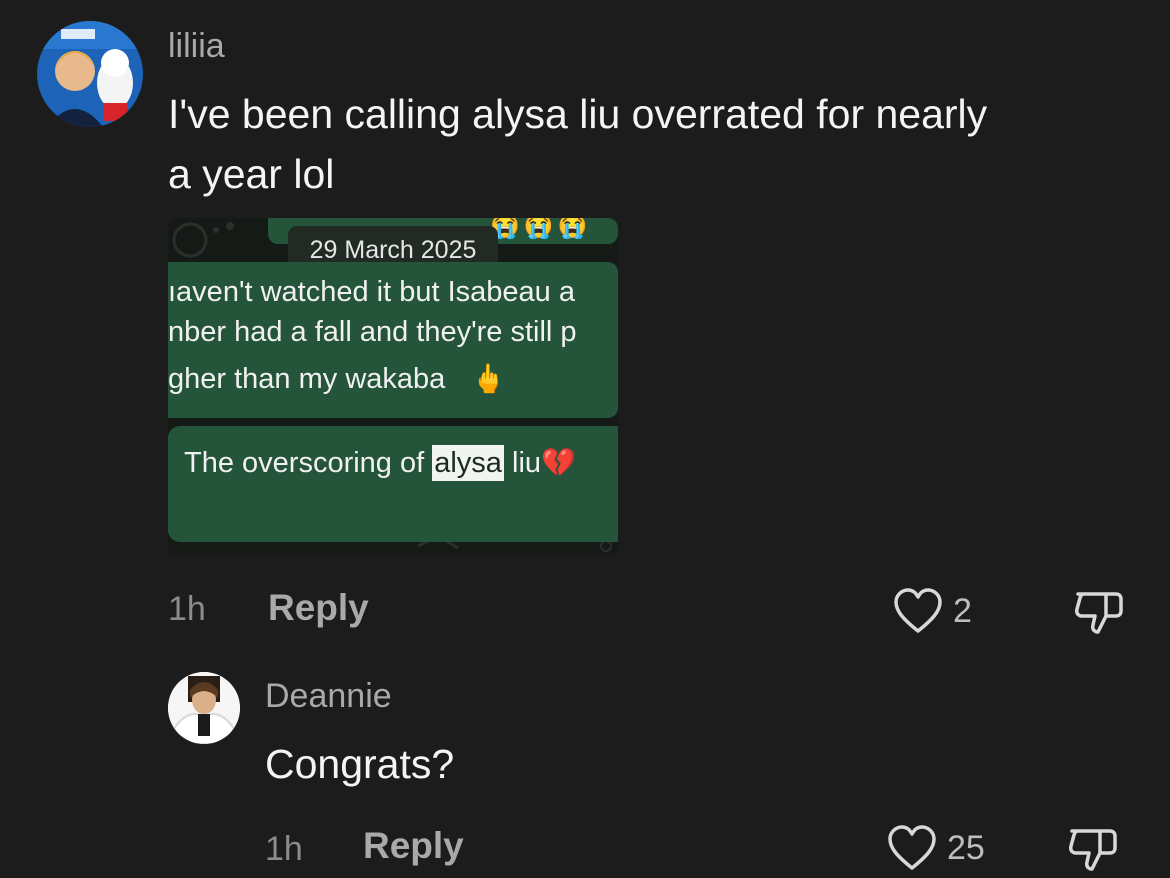  I want to click on message-line: ıaven't watched it but Isabeau a, so click(371, 292).